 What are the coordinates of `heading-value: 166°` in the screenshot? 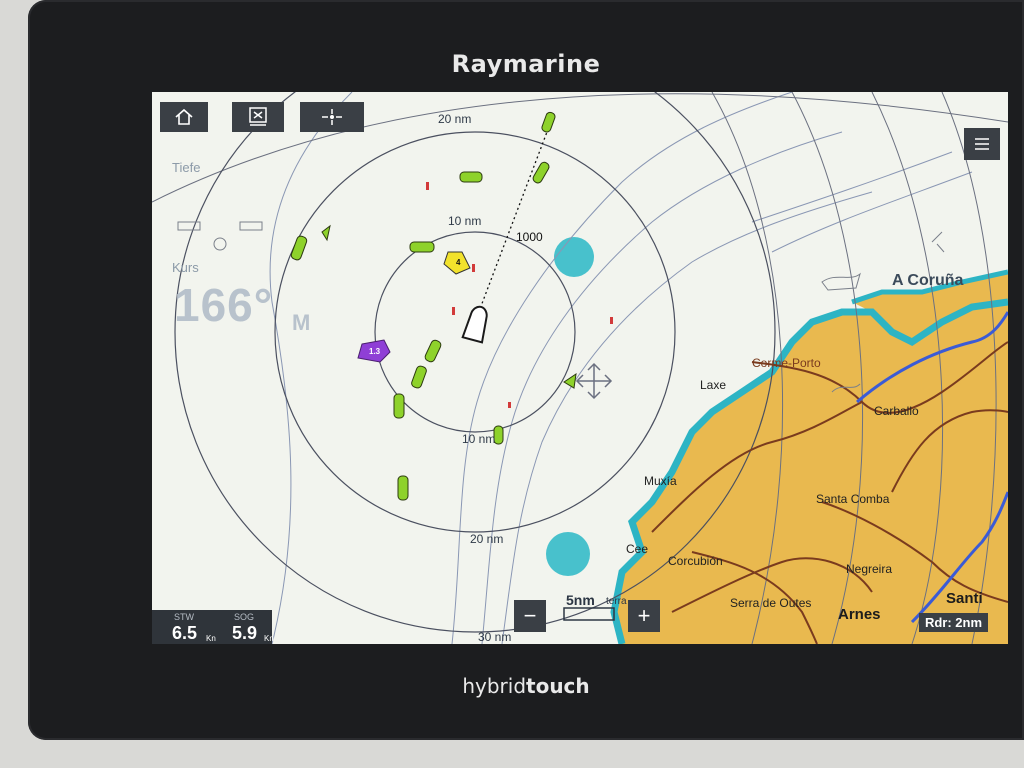 It's located at (224, 305).